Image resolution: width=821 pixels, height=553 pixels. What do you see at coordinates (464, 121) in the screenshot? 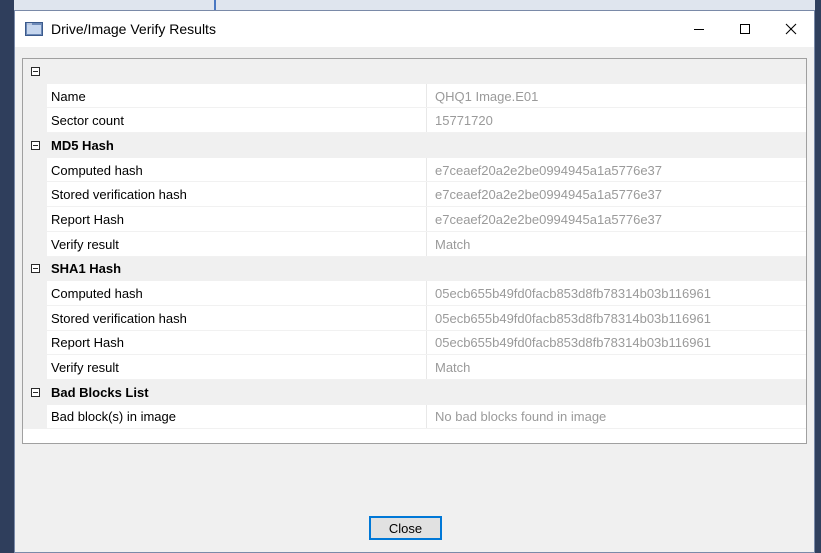
I see `property-value: 15771720` at bounding box center [464, 121].